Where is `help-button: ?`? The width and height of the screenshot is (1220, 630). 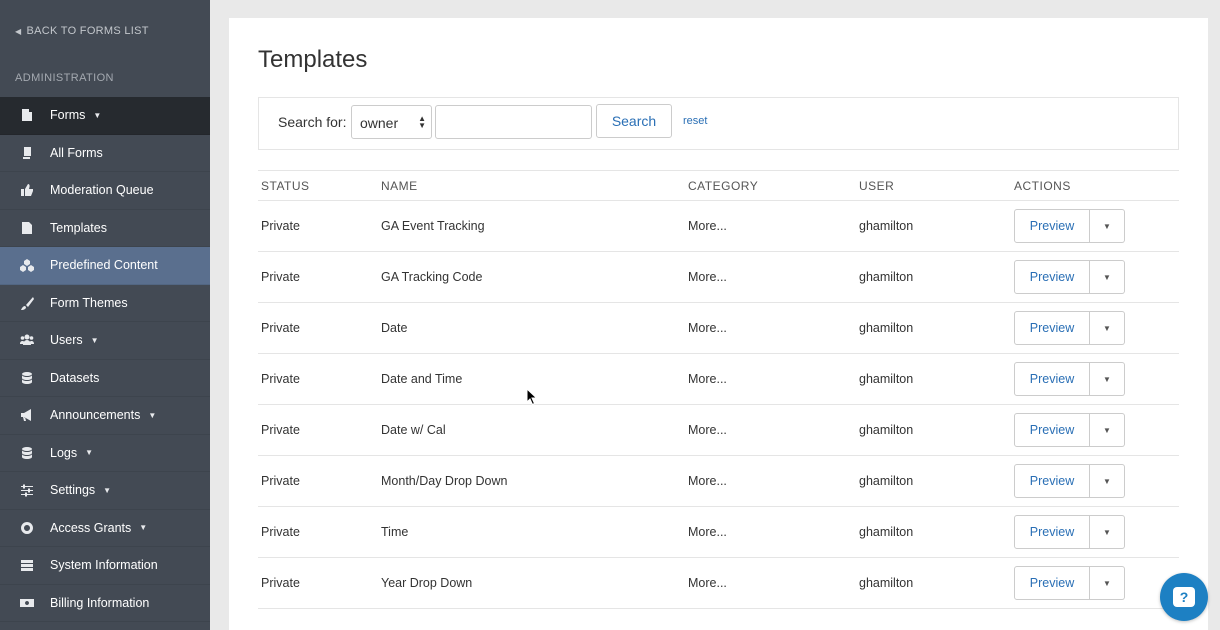
help-button: ? is located at coordinates (1184, 597).